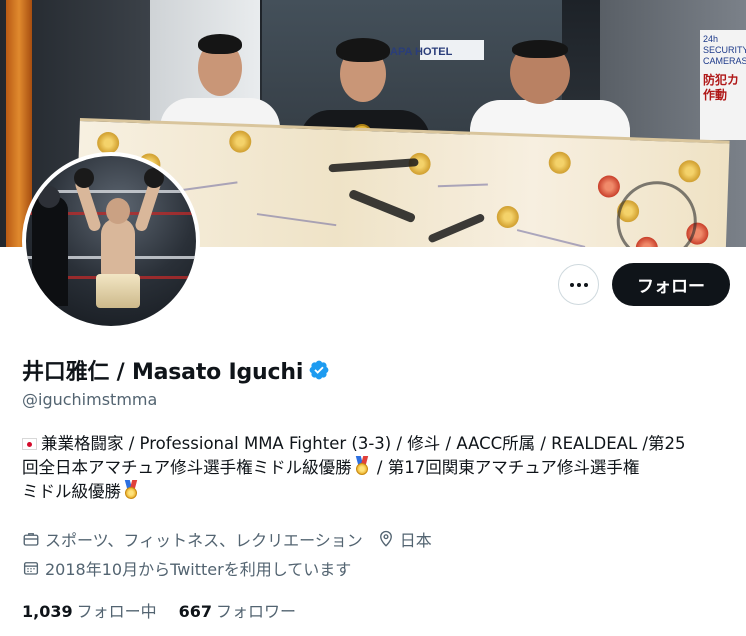  Describe the element at coordinates (118, 291) in the screenshot. I see `avatar-fighter-shorts` at that location.